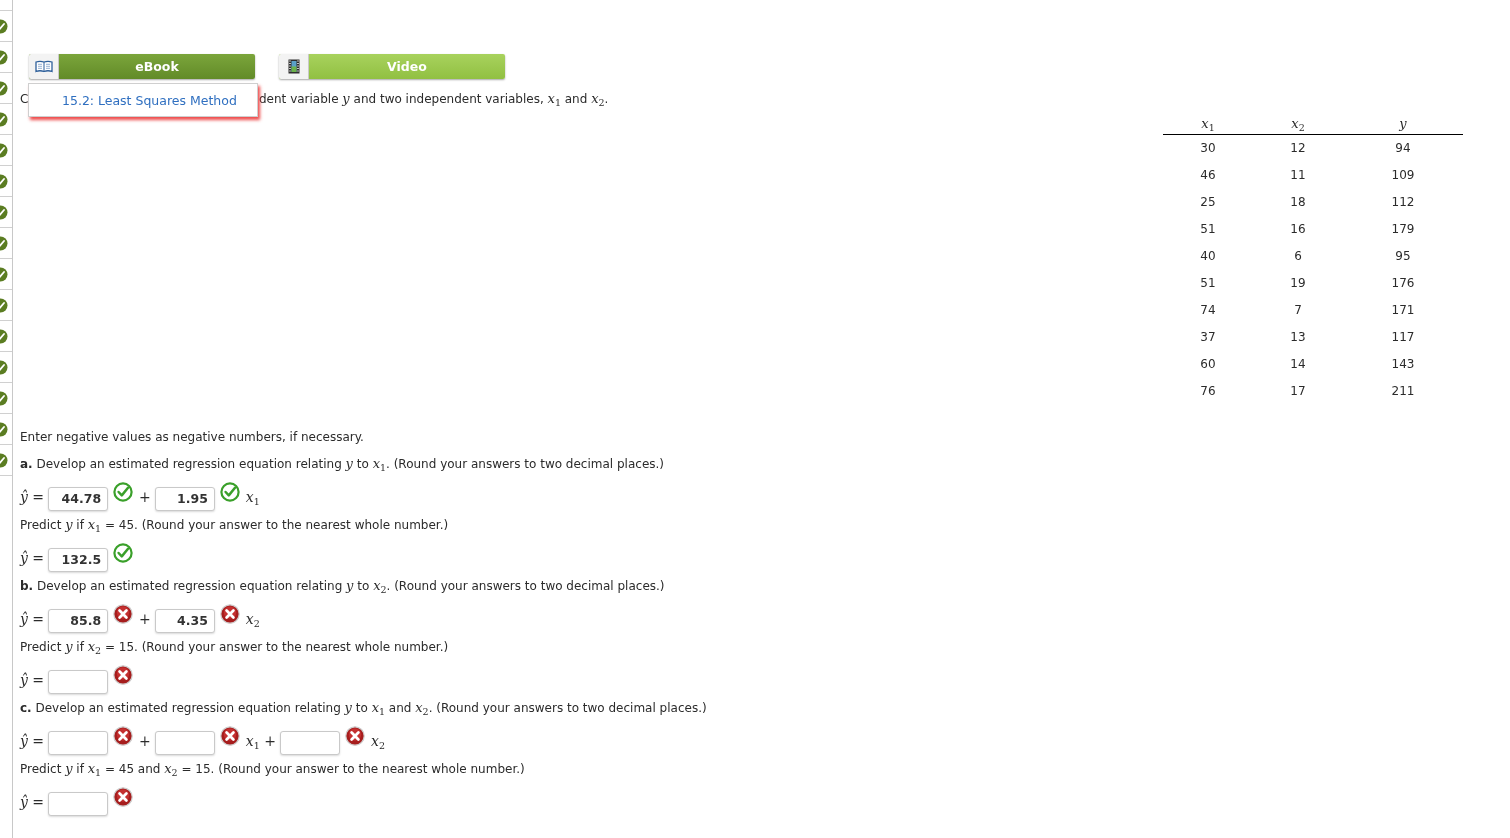  What do you see at coordinates (1298, 391) in the screenshot?
I see `table-cell-text: 17` at bounding box center [1298, 391].